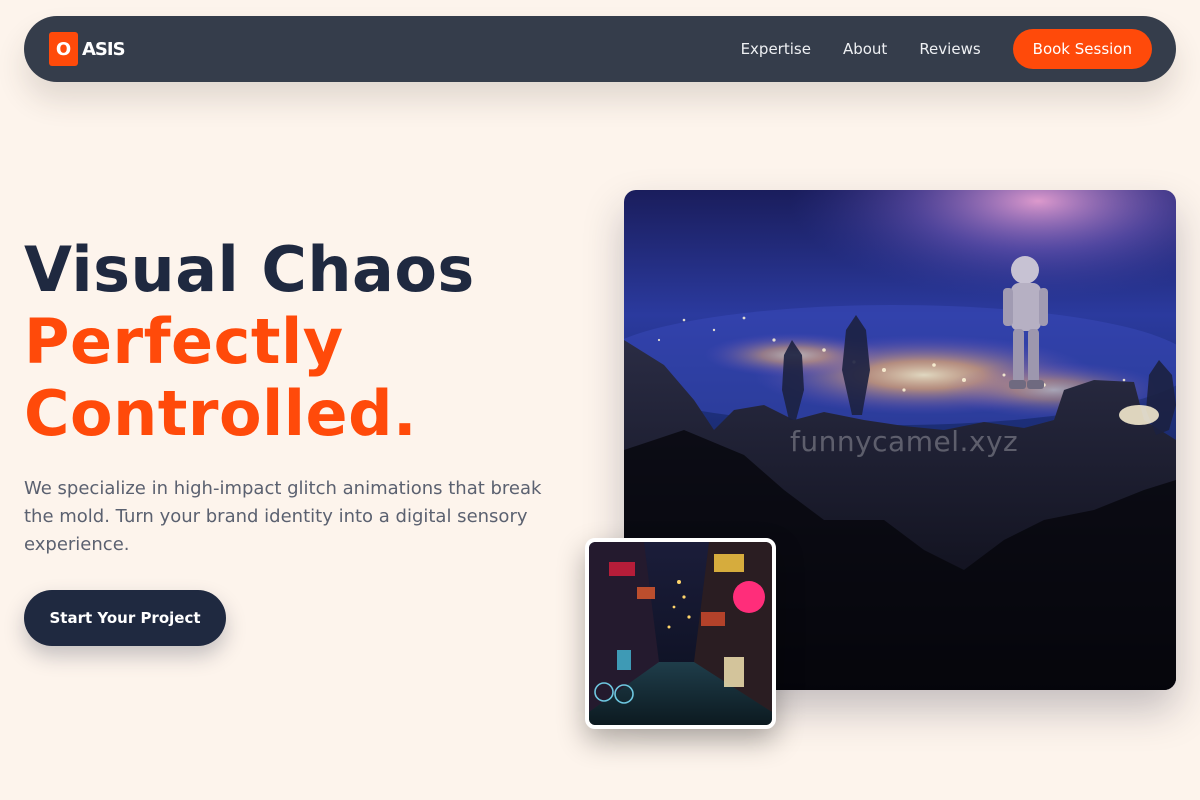 The image size is (1200, 800). Describe the element at coordinates (949, 49) in the screenshot. I see `nav-link-reviews: Reviews` at that location.